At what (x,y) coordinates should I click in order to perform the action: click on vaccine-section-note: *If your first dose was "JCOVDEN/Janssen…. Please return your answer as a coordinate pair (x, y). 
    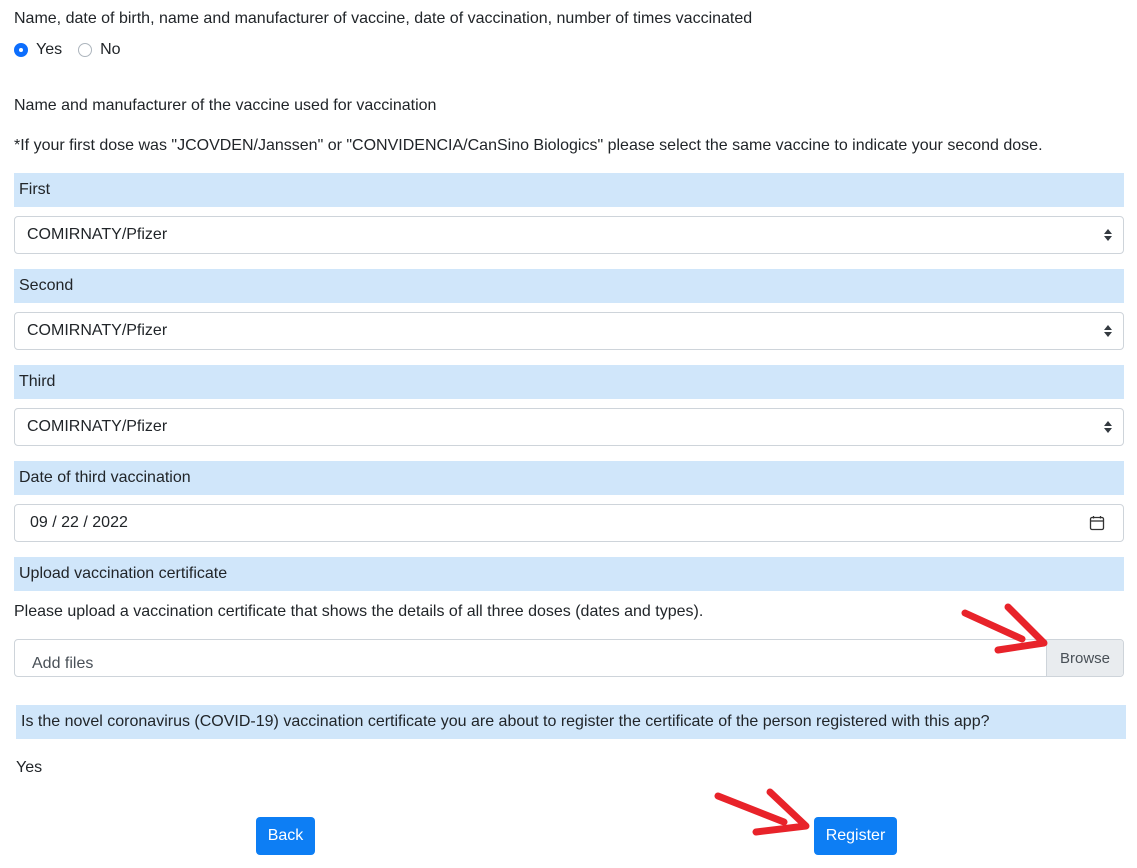
    Looking at the image, I should click on (528, 145).